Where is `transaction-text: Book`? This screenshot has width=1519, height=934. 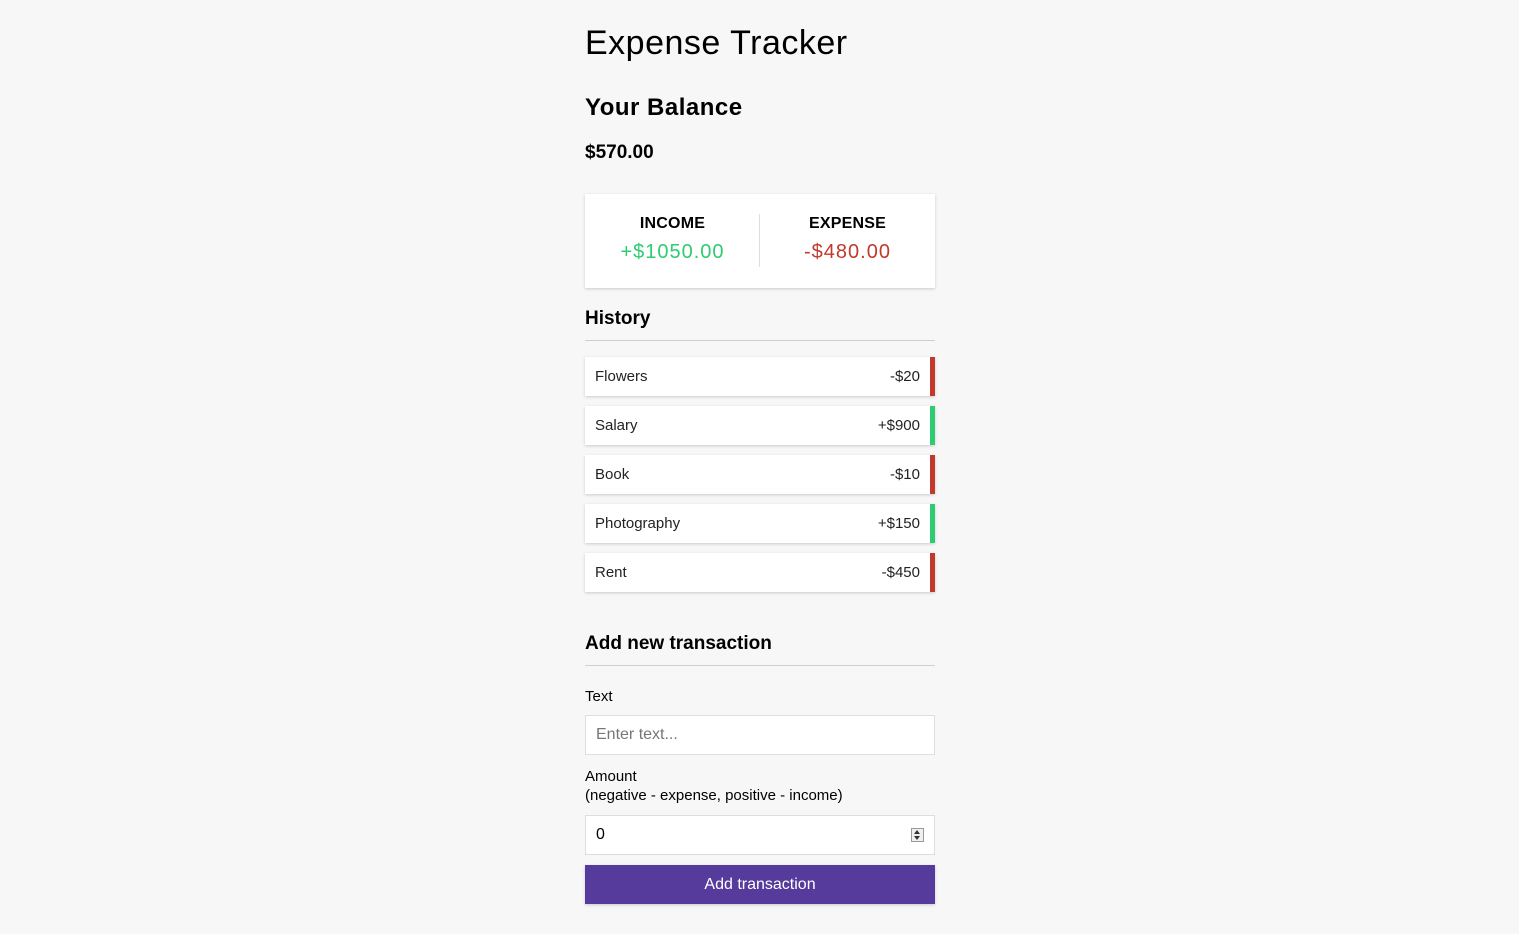 transaction-text: Book is located at coordinates (612, 474).